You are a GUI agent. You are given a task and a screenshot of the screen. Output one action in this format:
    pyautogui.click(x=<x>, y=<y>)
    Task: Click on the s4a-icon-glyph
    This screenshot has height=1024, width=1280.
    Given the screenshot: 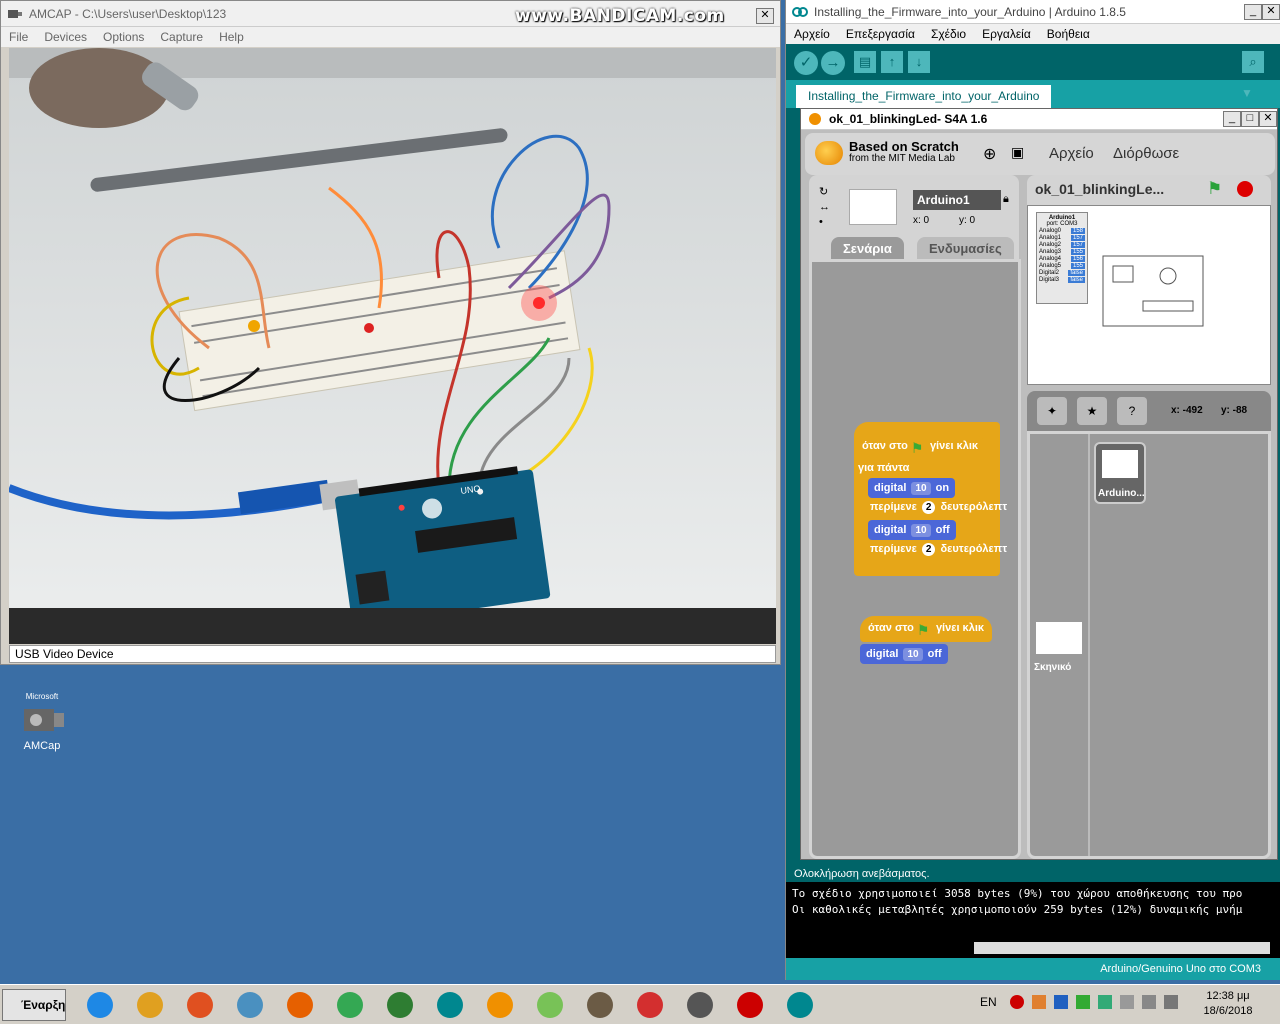 What is the action you would take?
    pyautogui.click(x=500, y=1005)
    